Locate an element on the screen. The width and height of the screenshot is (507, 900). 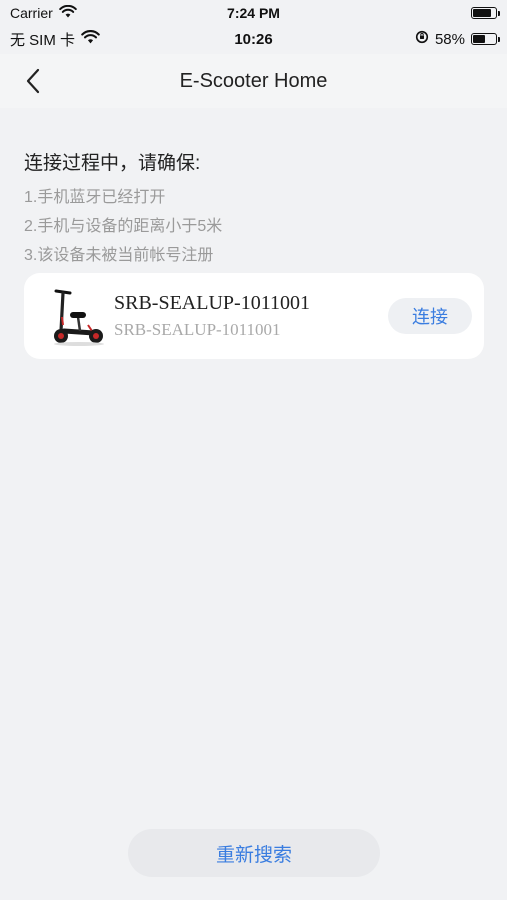
device-id: SRB-SEALUP-1011001 is located at coordinates (197, 329).